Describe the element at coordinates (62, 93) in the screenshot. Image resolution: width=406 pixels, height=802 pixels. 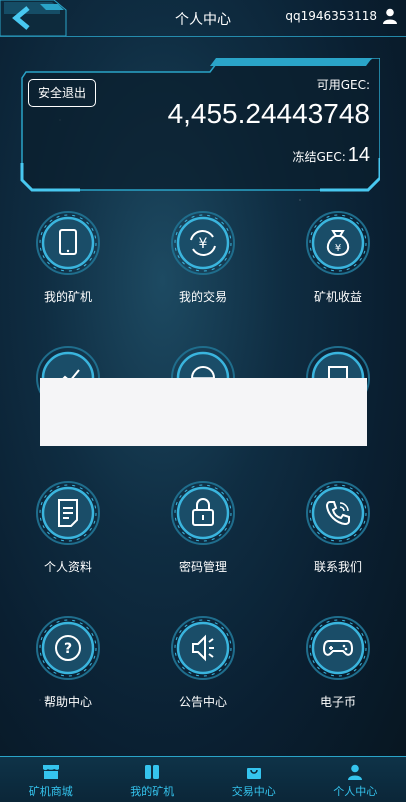
I see `logout-button: 安全退出` at that location.